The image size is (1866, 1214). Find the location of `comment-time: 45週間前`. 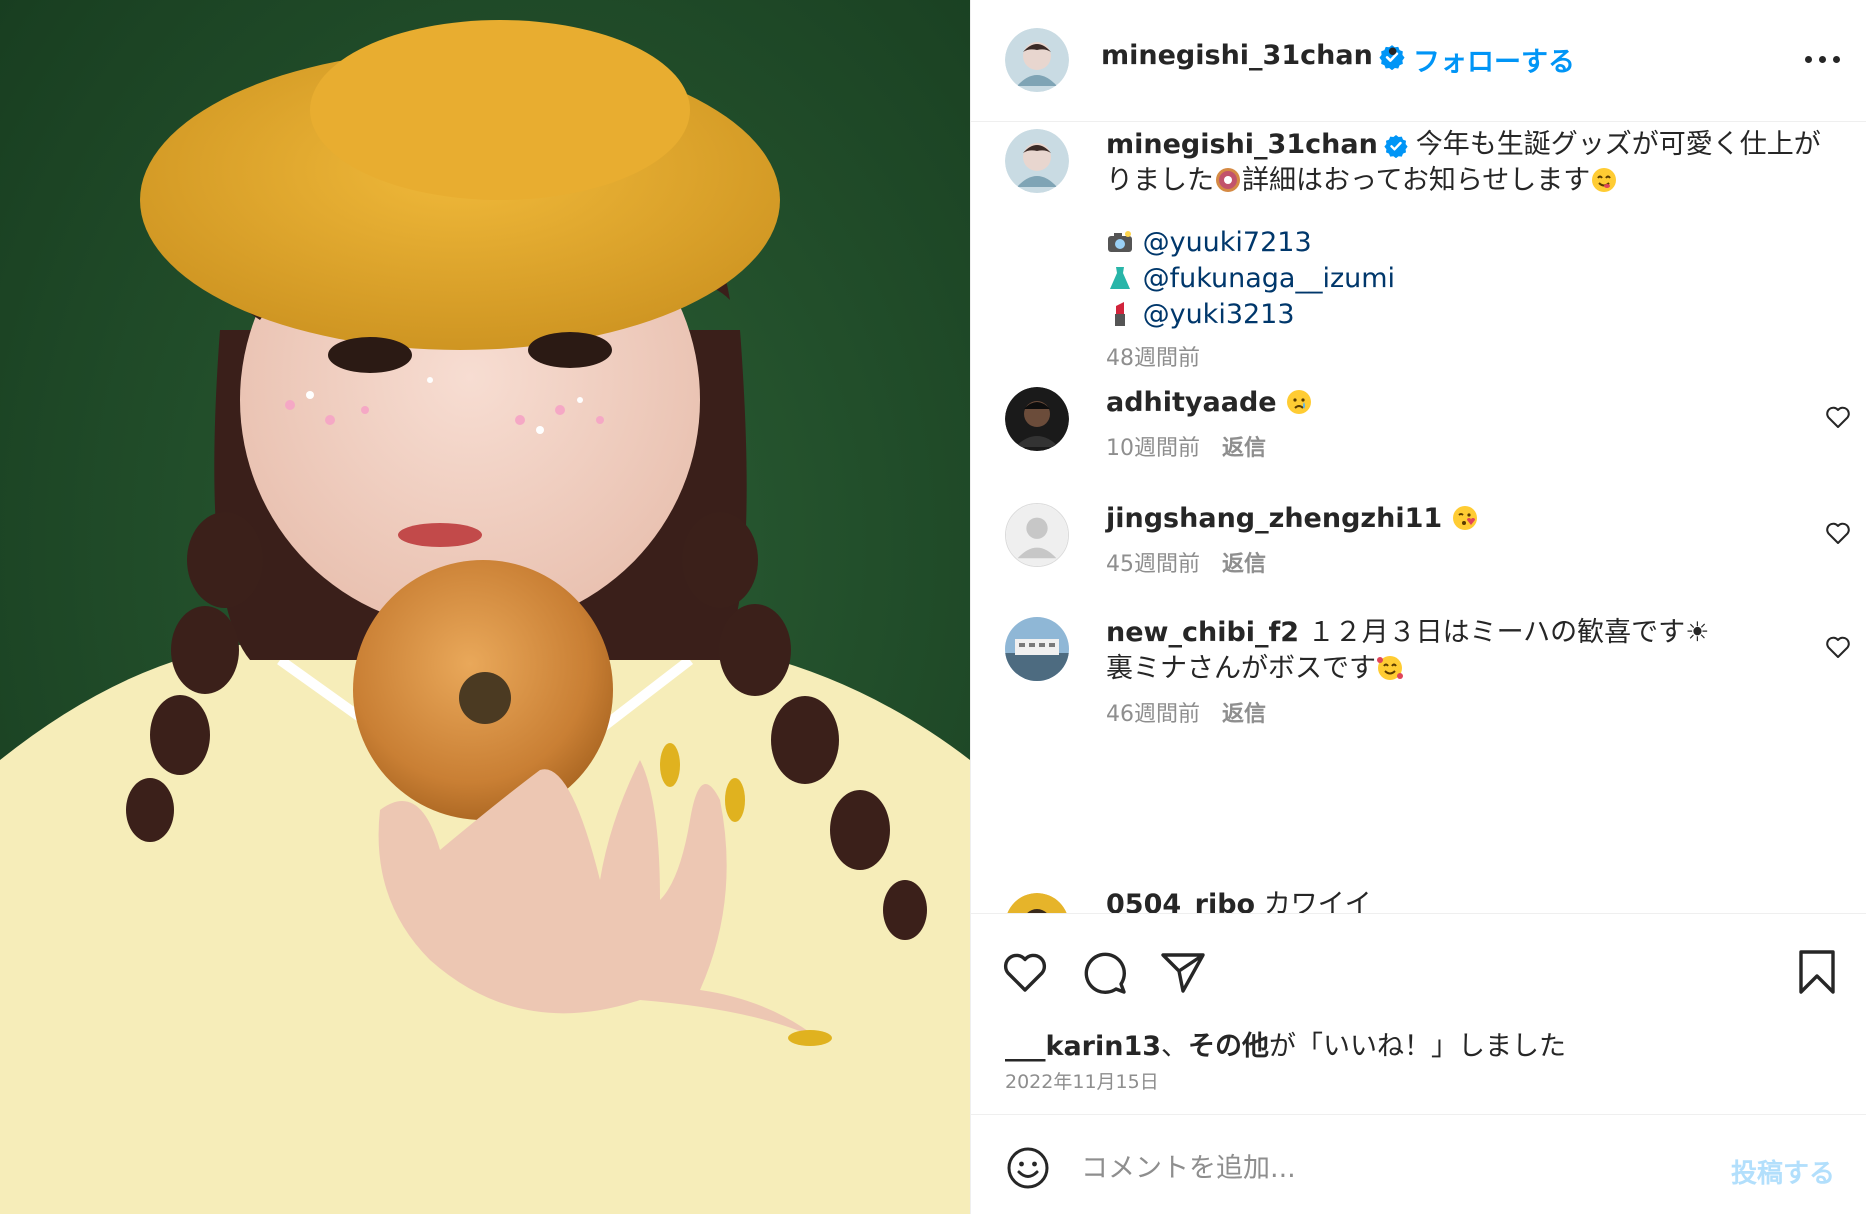

comment-time: 45週間前 is located at coordinates (1153, 564).